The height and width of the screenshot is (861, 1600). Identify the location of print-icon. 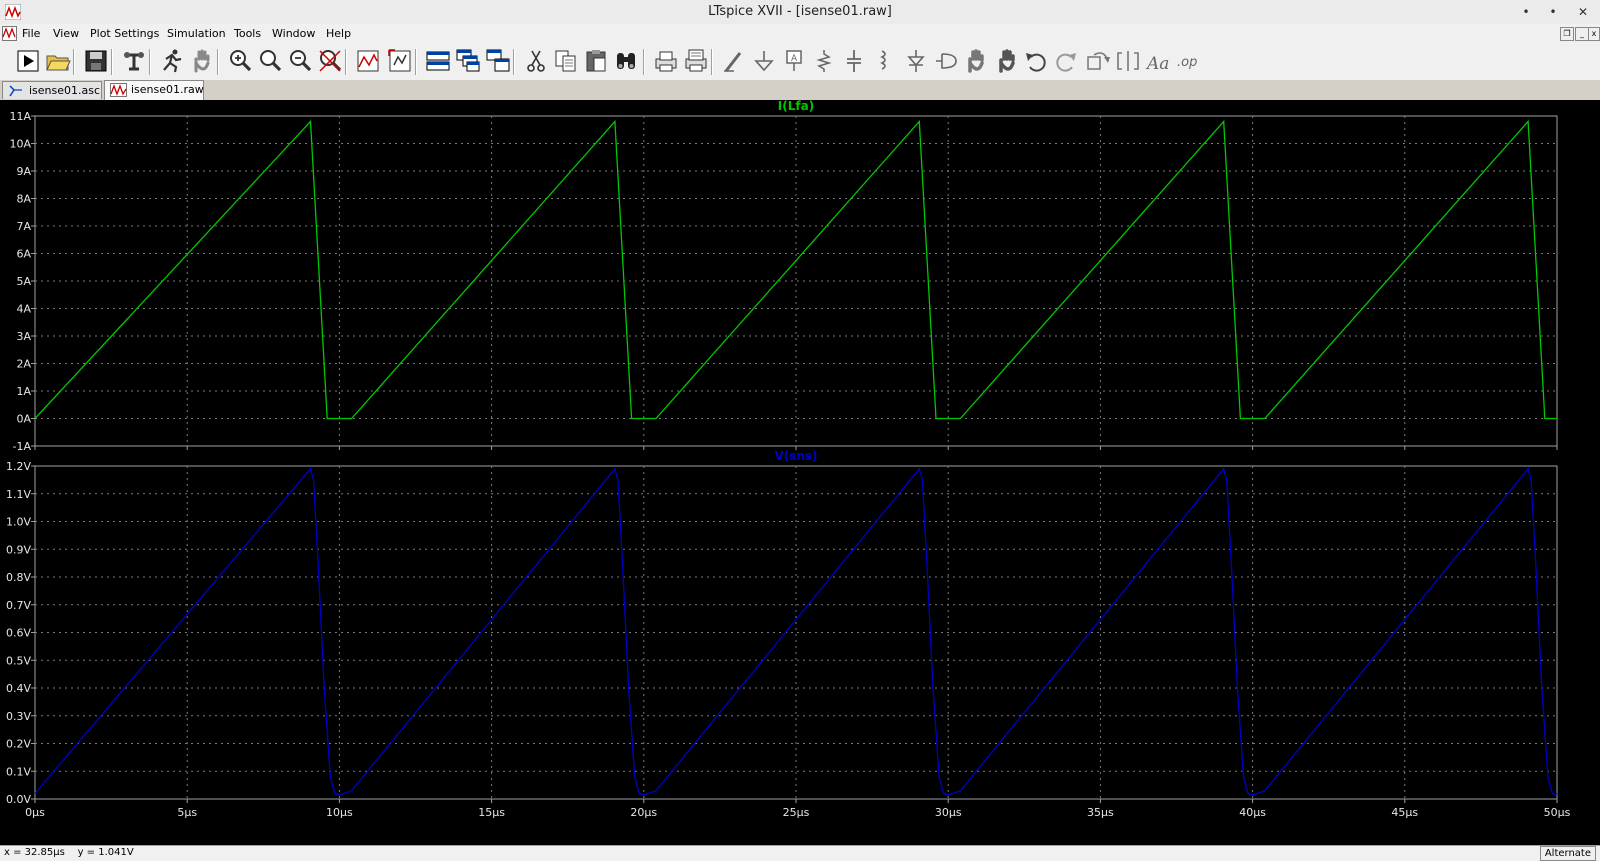
(666, 61).